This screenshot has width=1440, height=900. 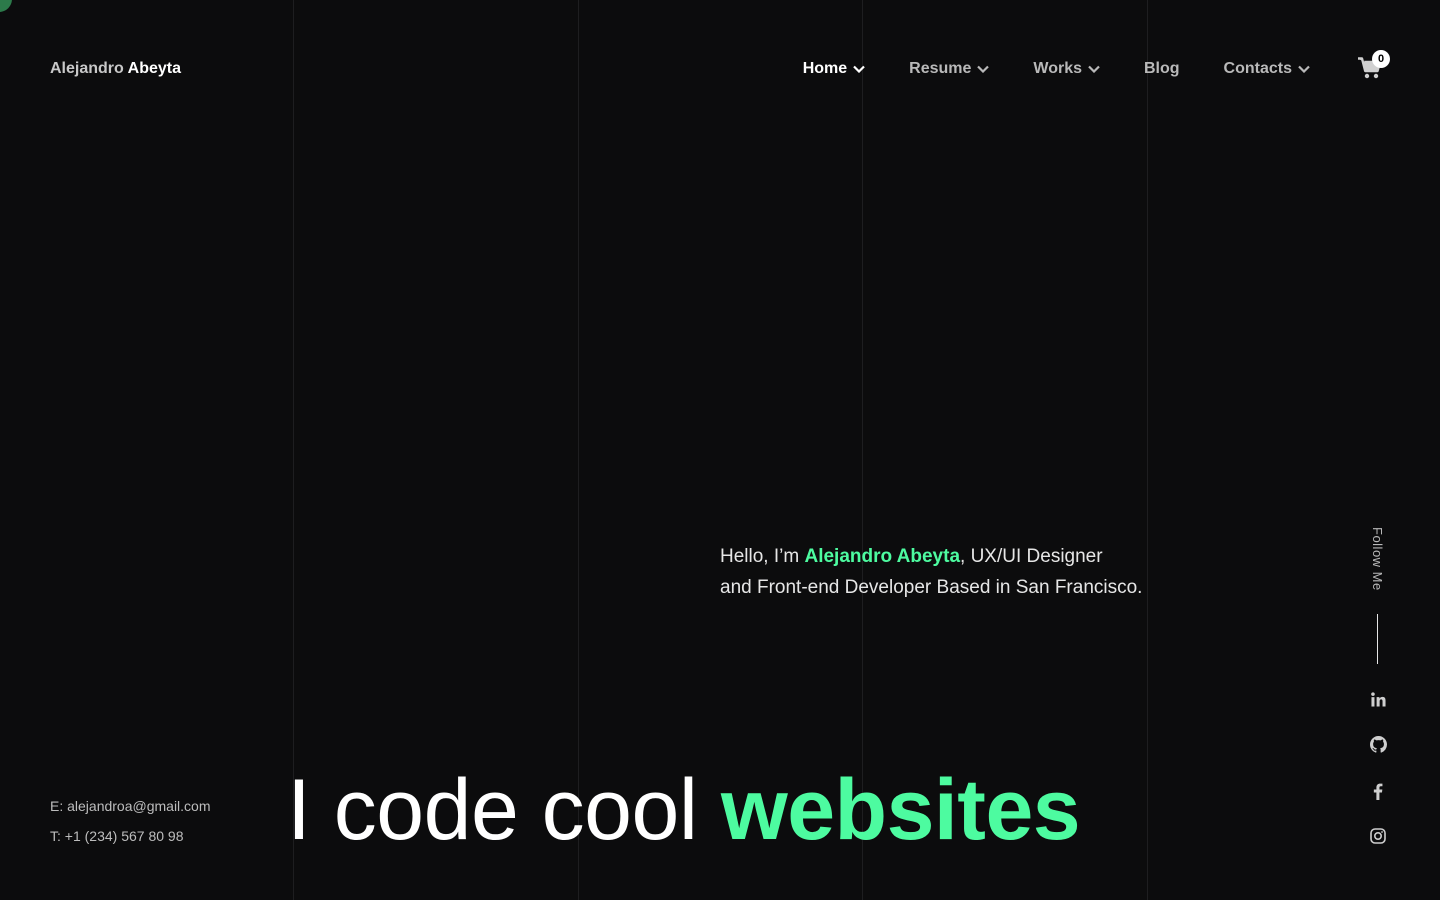 What do you see at coordinates (117, 836) in the screenshot?
I see `contact-phone: T: +1 (234) 567 80 98` at bounding box center [117, 836].